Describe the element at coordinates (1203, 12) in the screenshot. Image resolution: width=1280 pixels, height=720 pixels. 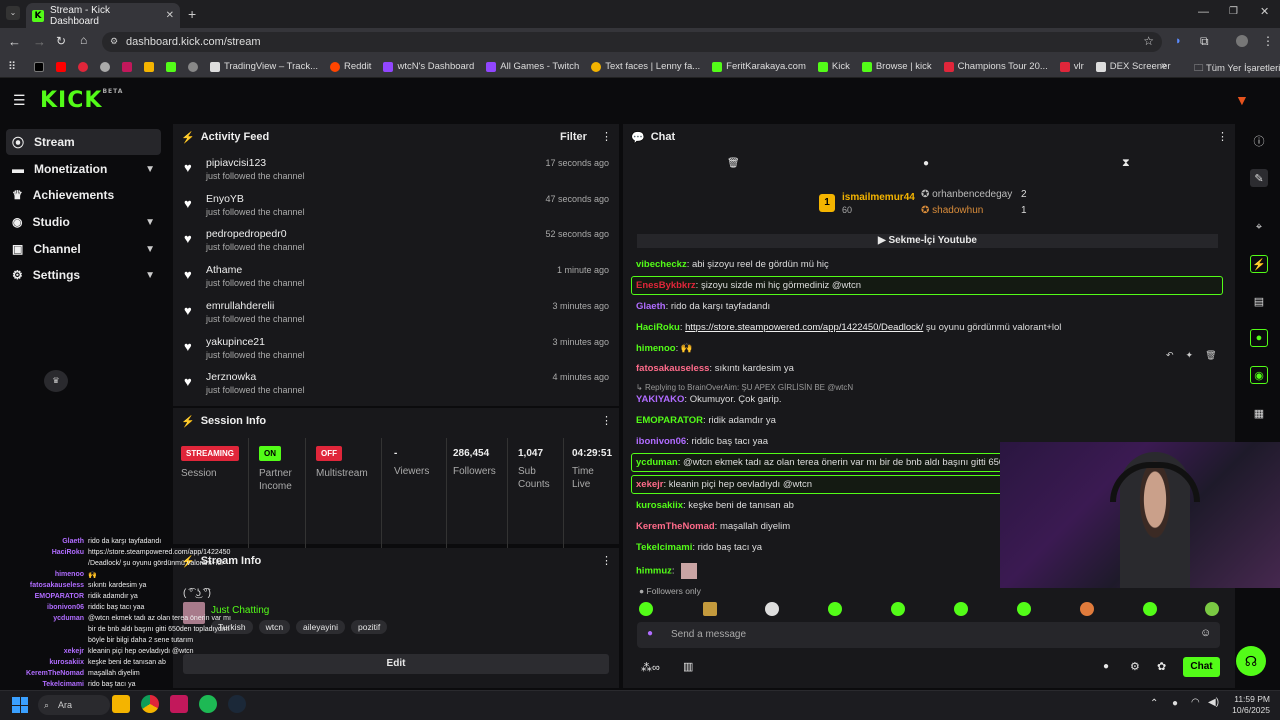
I see `minimize-icon: —` at that location.